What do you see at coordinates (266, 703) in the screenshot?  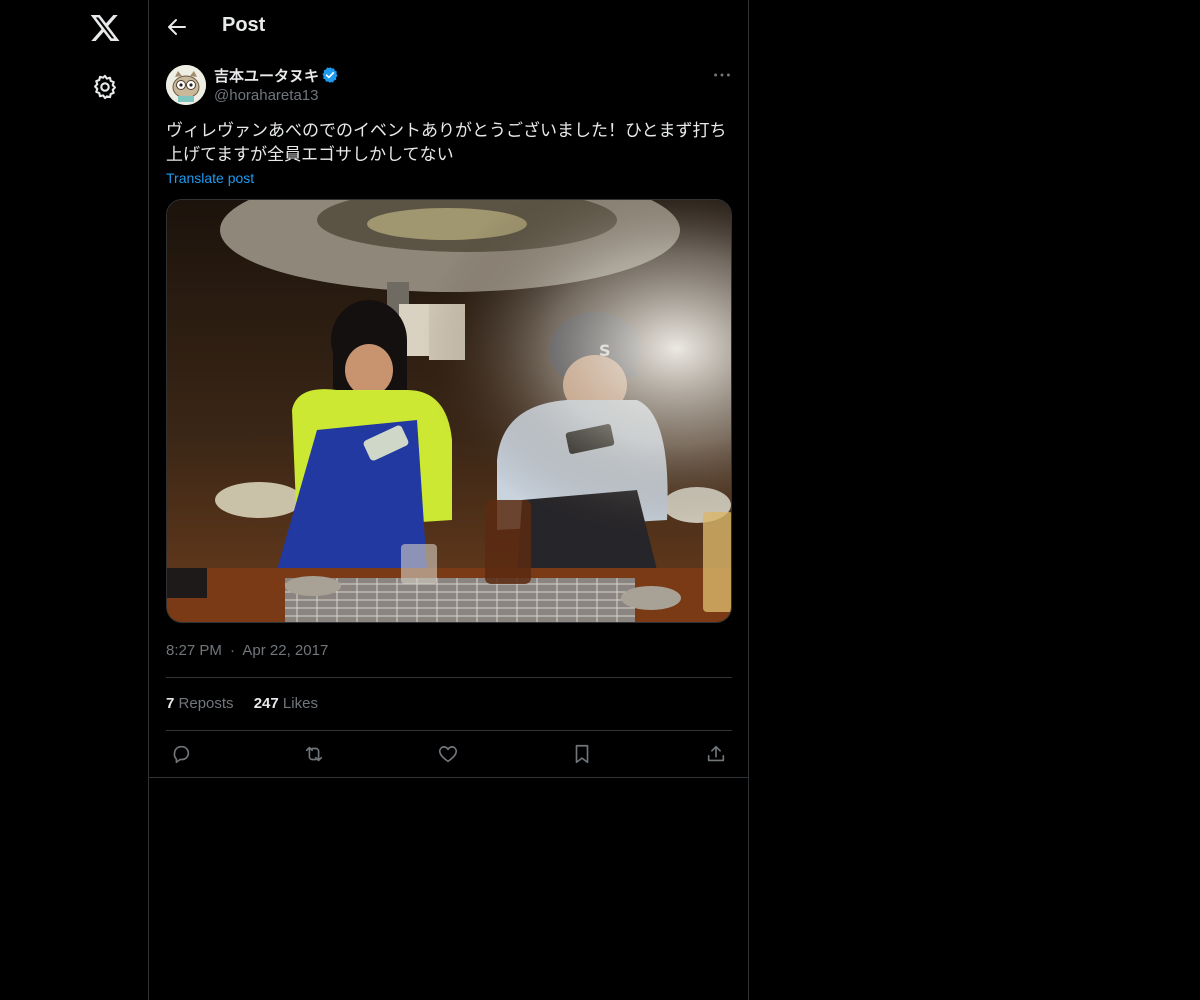 I see `likes-count: 247` at bounding box center [266, 703].